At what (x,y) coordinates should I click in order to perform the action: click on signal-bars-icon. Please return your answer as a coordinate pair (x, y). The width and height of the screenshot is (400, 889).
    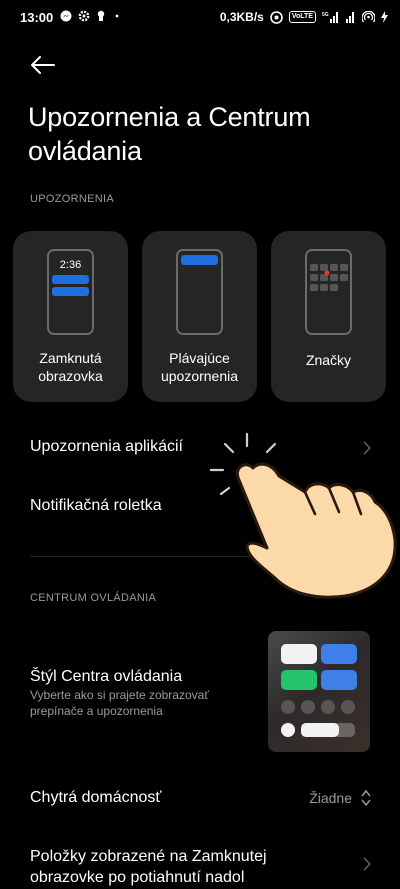
    Looking at the image, I should click on (350, 17).